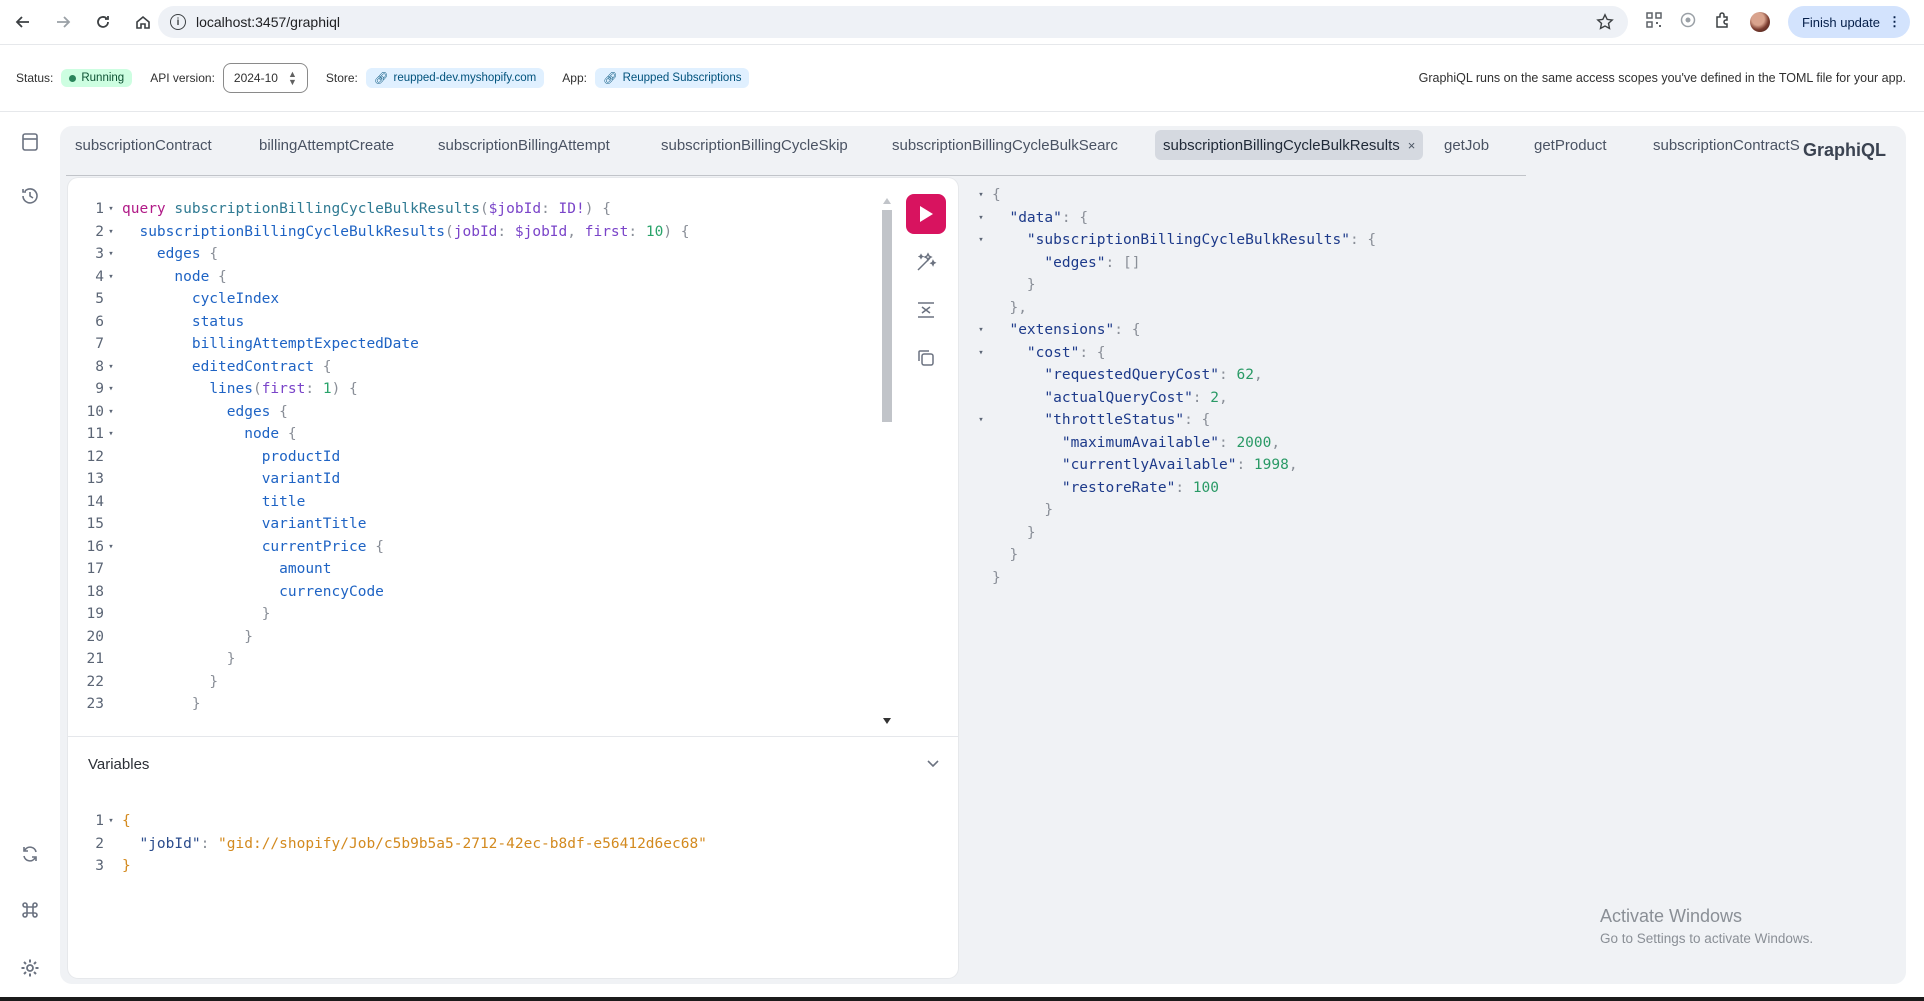 Image resolution: width=1924 pixels, height=1001 pixels. I want to click on variables-header: Variables, so click(513, 764).